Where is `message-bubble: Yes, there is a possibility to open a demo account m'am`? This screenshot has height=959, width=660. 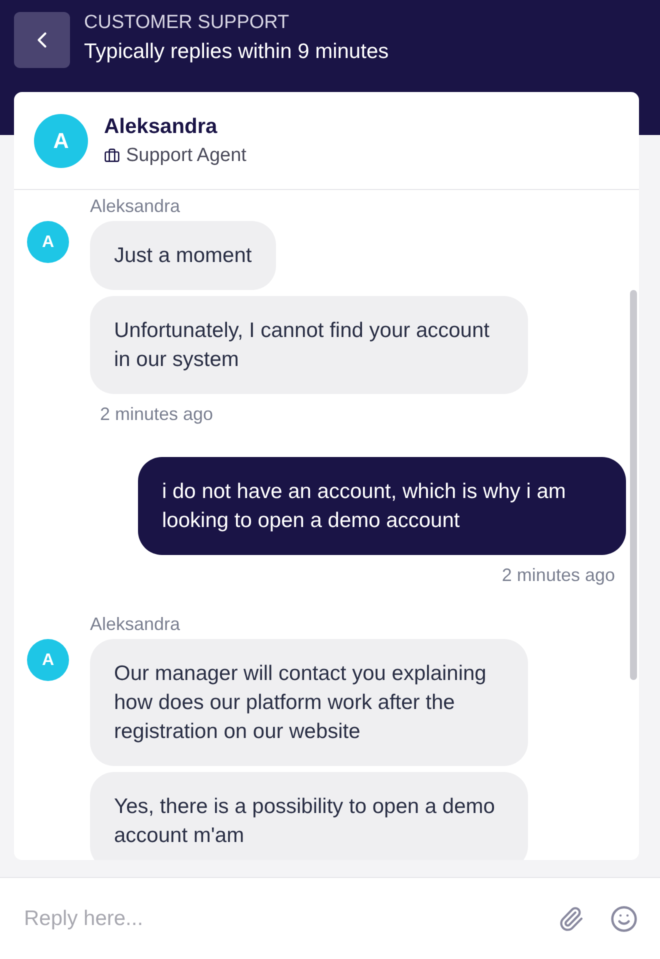
message-bubble: Yes, there is a possibility to open a demo account m'am is located at coordinates (309, 816).